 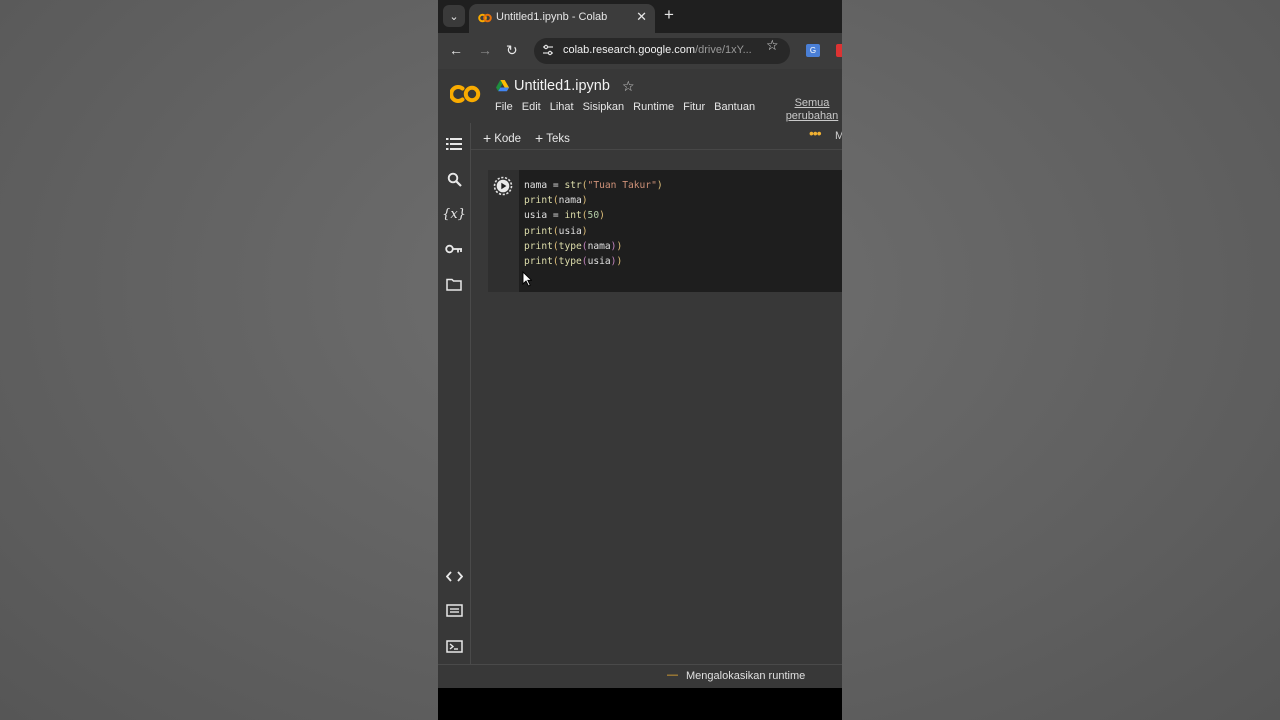 I want to click on new-tab-plus-icon: +, so click(x=669, y=15).